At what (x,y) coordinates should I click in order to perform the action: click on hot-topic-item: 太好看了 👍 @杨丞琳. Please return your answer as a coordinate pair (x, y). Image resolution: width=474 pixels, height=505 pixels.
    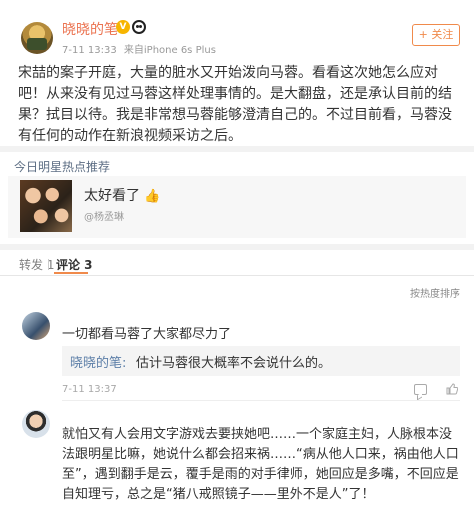
    Looking at the image, I should click on (237, 207).